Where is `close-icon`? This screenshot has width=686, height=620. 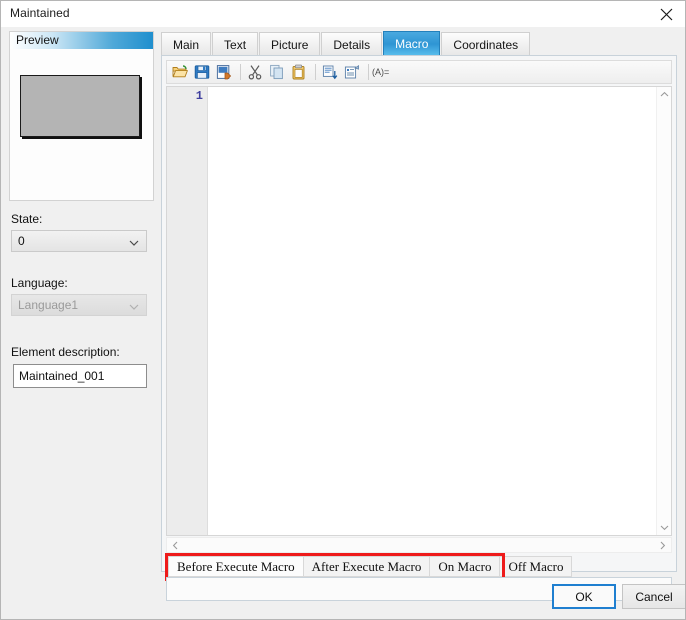
close-icon is located at coordinates (666, 14).